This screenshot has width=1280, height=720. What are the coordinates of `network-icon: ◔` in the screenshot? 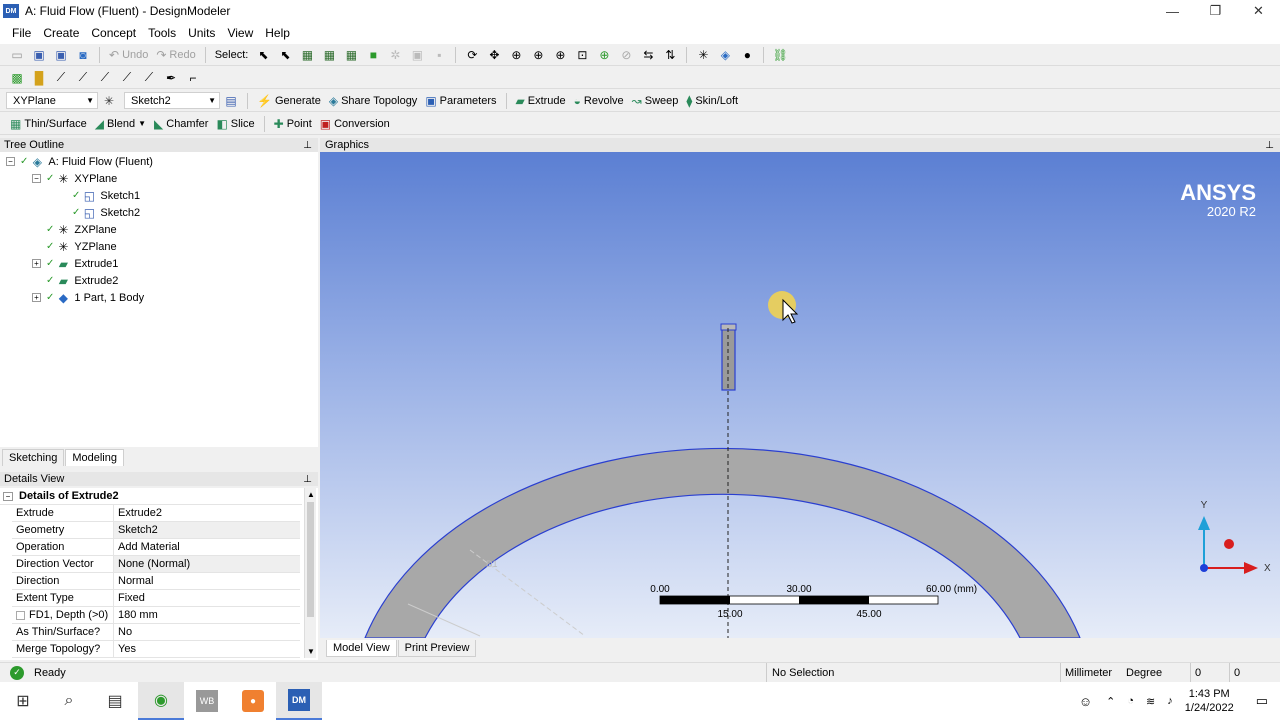 It's located at (1130, 701).